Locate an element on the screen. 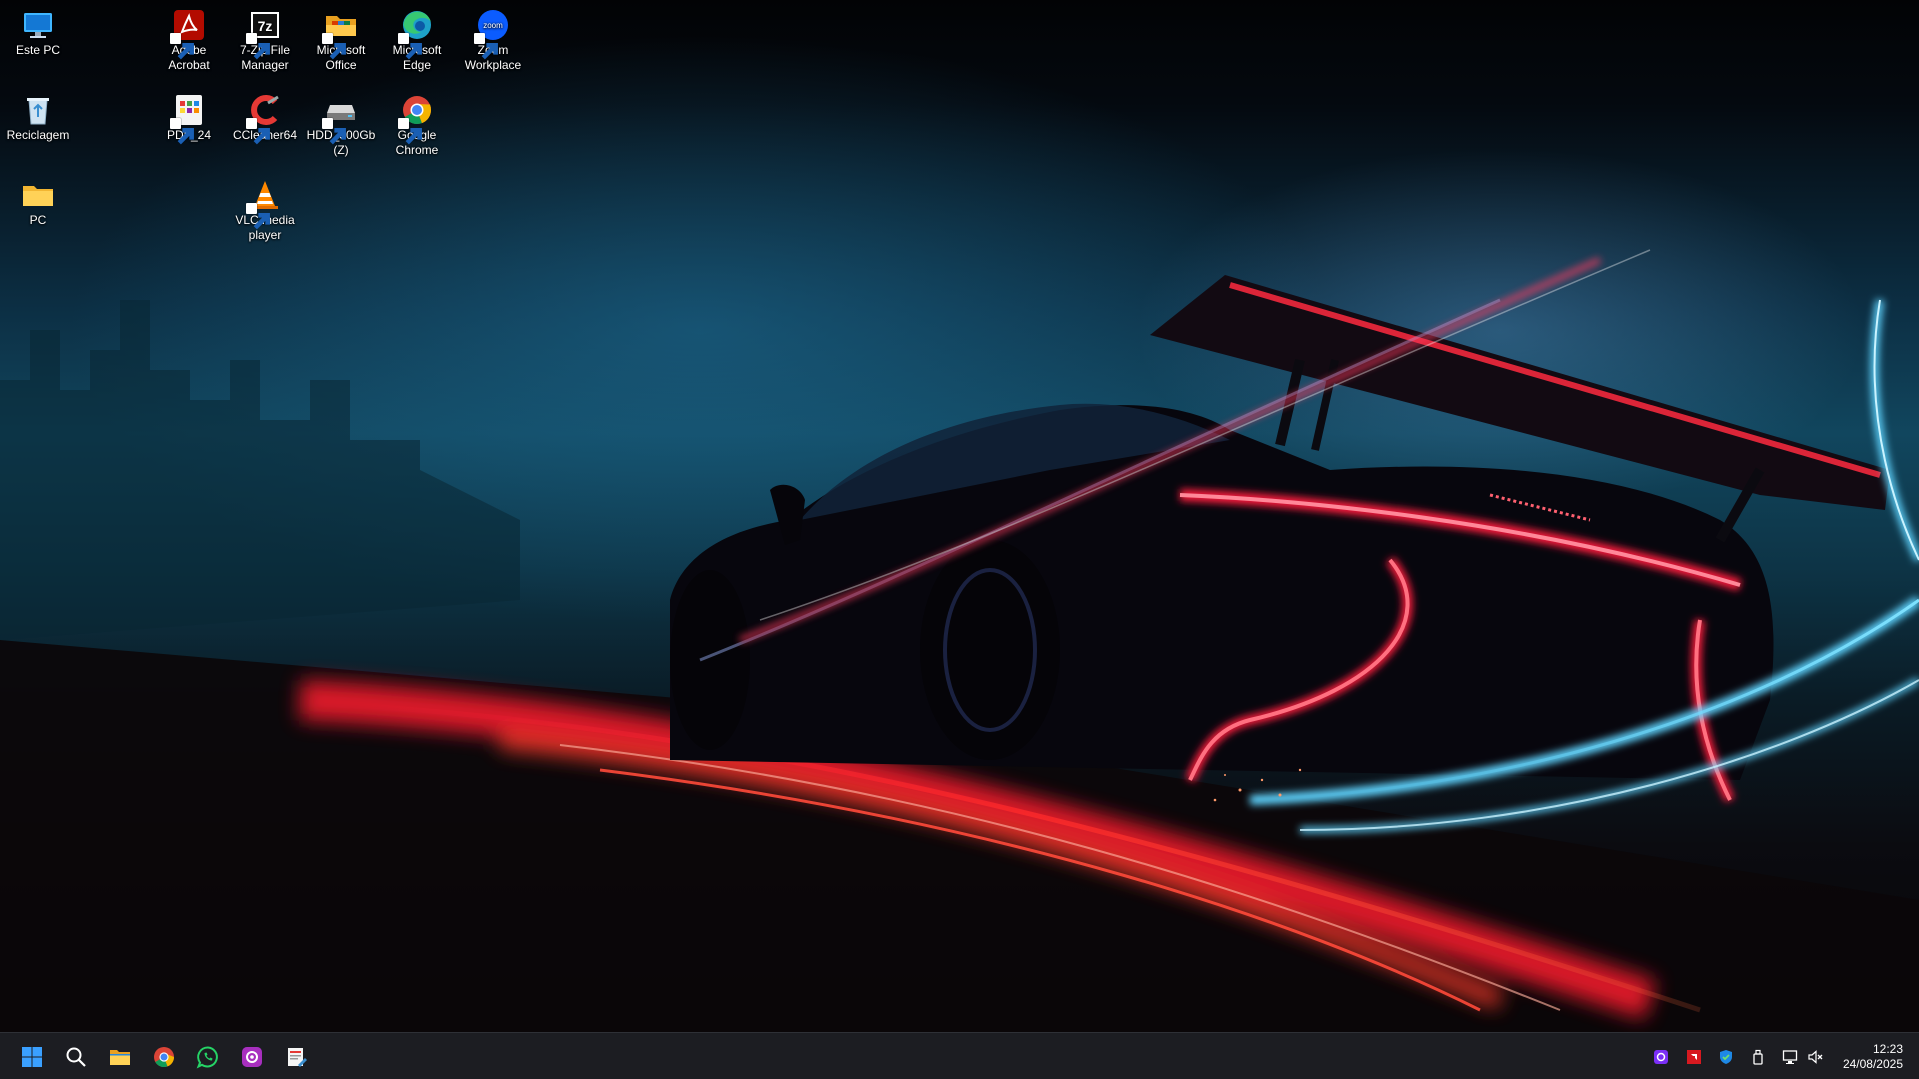 This screenshot has height=1079, width=1919. desktop-icon-ccleaner: CCleaner64 is located at coordinates (265, 117).